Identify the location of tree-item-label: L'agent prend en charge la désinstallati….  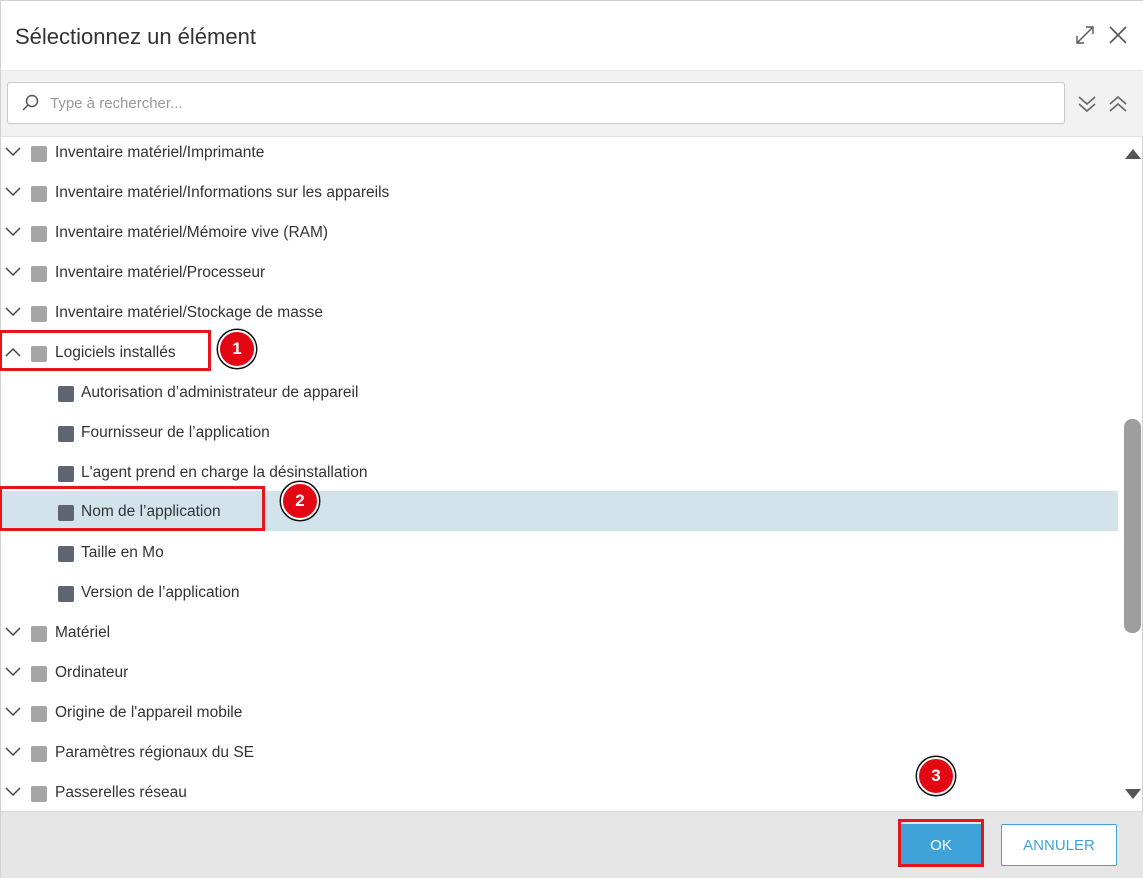
(224, 472).